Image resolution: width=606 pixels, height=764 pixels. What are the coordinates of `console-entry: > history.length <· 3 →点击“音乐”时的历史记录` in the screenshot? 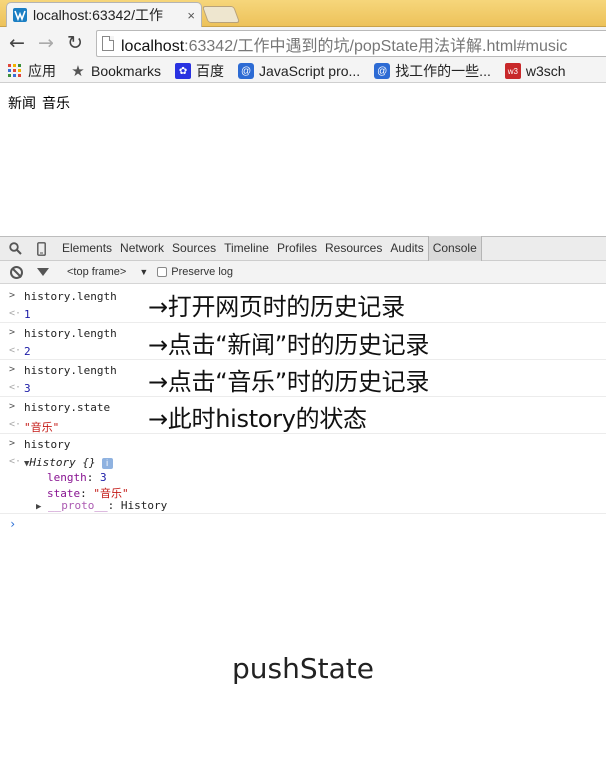 It's located at (303, 378).